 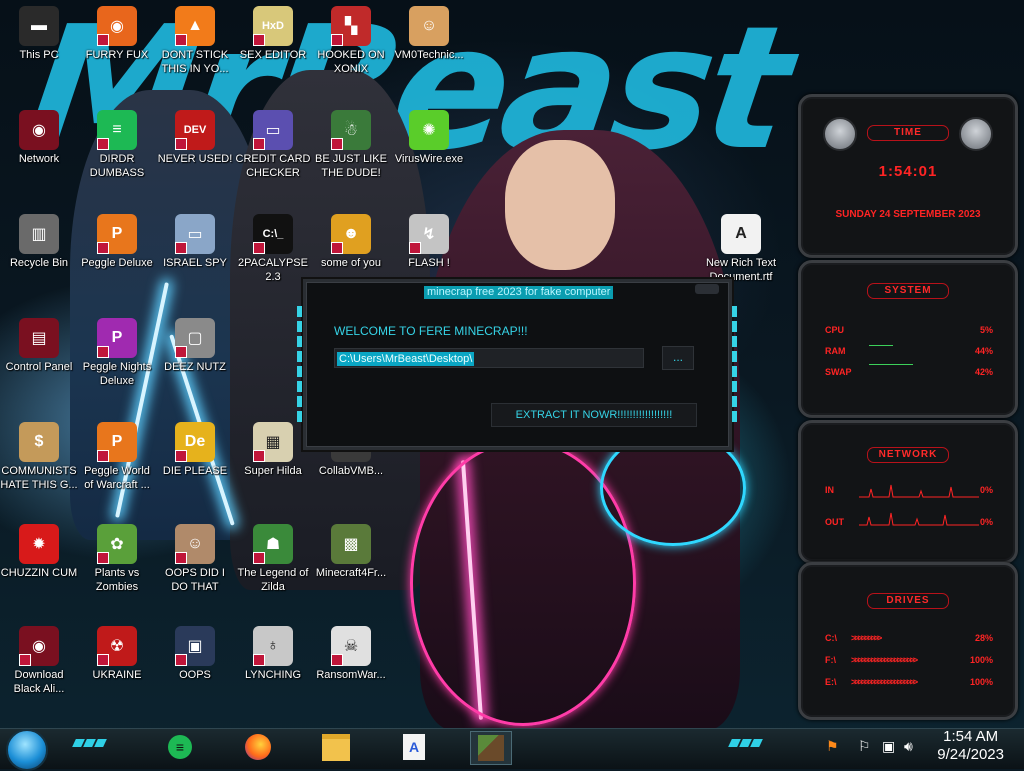 I want to click on taskbar-spotify-button: ≡, so click(x=180, y=747).